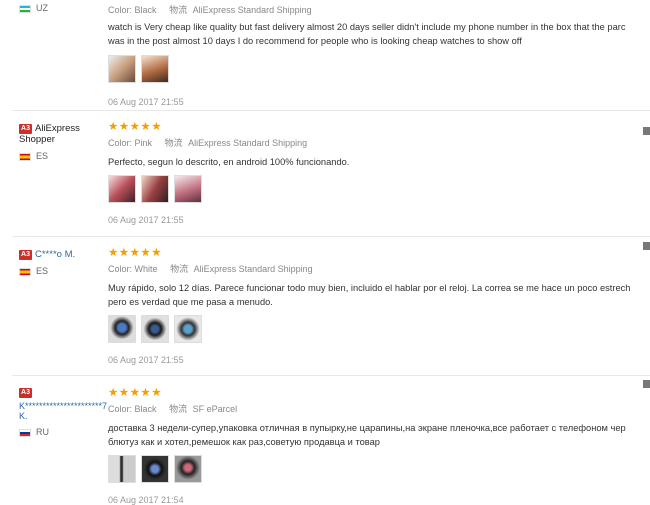 Image resolution: width=650 pixels, height=505 pixels. I want to click on reviewer-country: UZ, so click(64, 8).